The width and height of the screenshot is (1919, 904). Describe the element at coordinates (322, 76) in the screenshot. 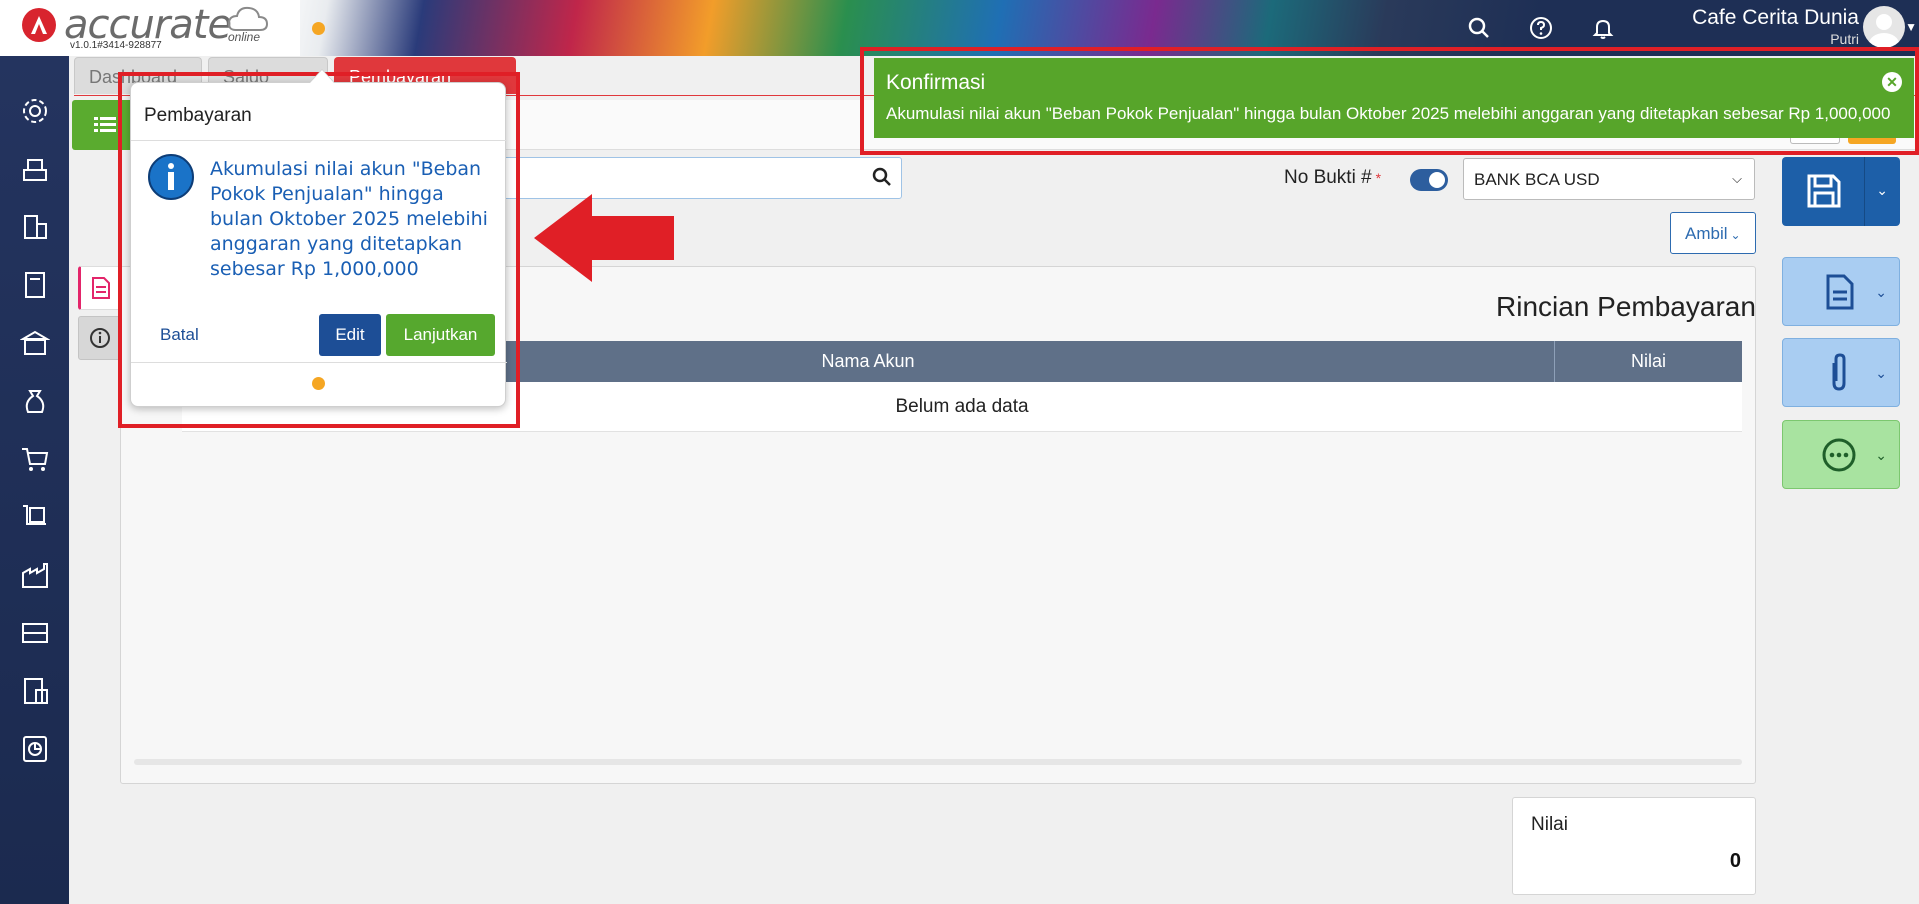

I see `popup-pointer` at that location.